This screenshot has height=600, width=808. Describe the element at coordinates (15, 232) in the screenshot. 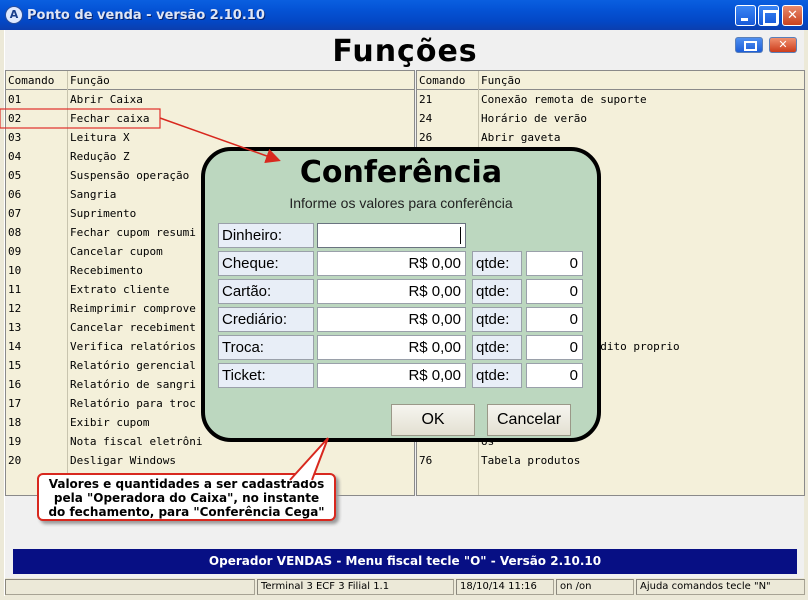

I see `command-code: 08` at that location.